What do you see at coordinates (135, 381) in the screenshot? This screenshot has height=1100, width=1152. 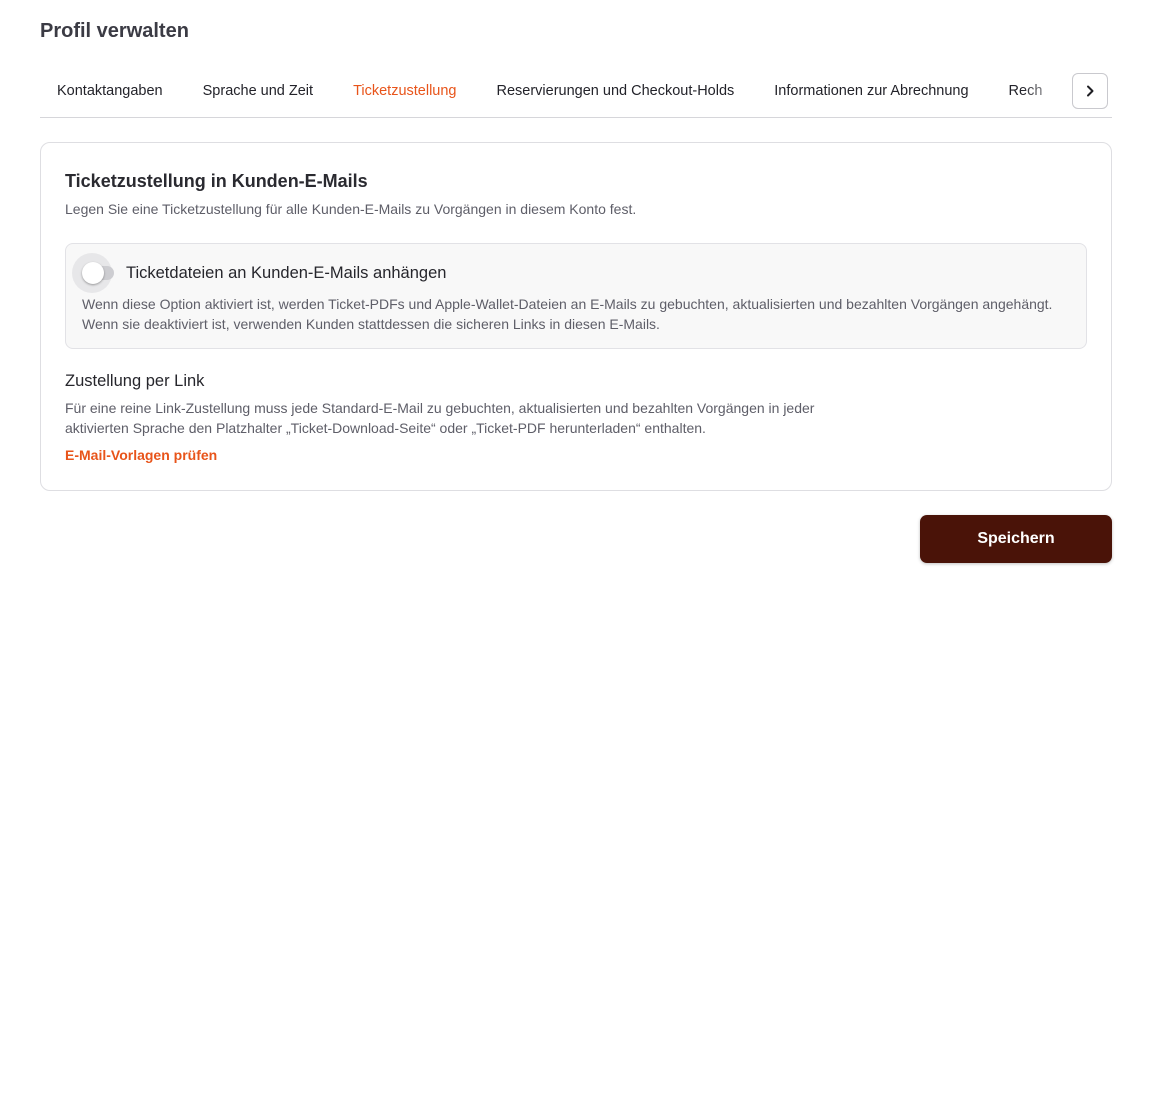 I see `link-delivery-title: Zustellung per Link` at bounding box center [135, 381].